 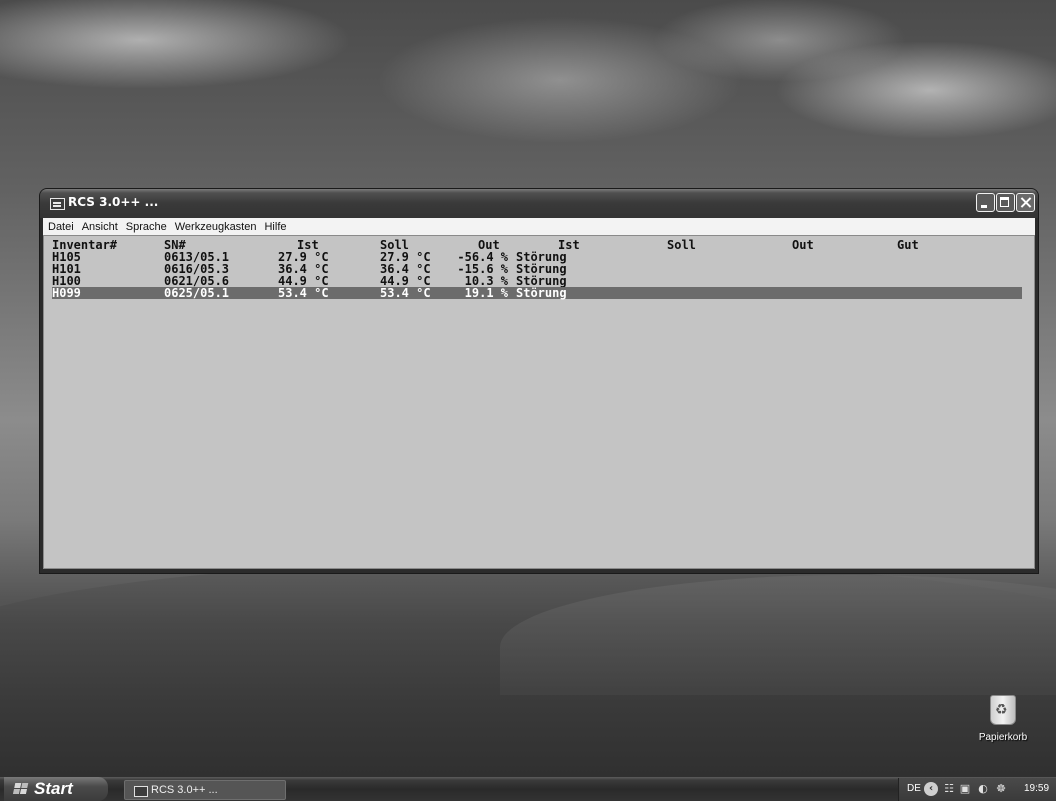 I want to click on display-icon: ▣, so click(x=965, y=789).